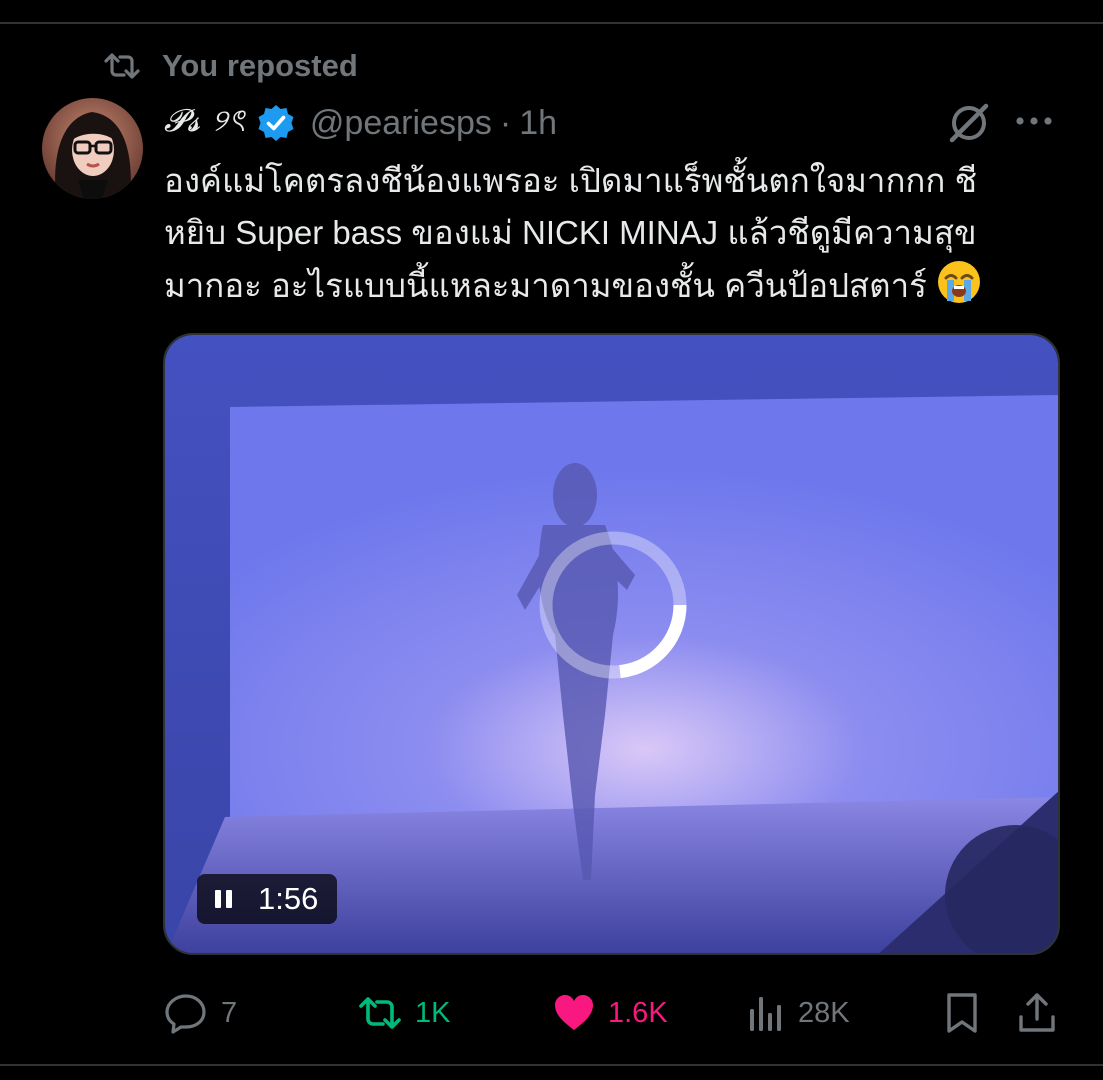 This screenshot has width=1103, height=1080. I want to click on repost-context-icon, so click(122, 66).